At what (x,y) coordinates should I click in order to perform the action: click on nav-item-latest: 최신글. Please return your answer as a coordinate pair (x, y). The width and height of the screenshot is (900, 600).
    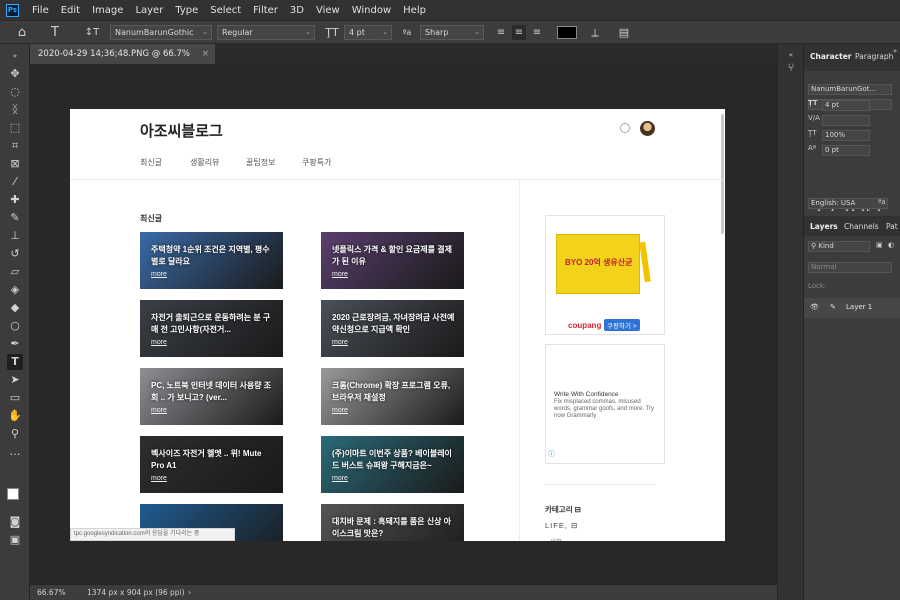
    Looking at the image, I should click on (151, 162).